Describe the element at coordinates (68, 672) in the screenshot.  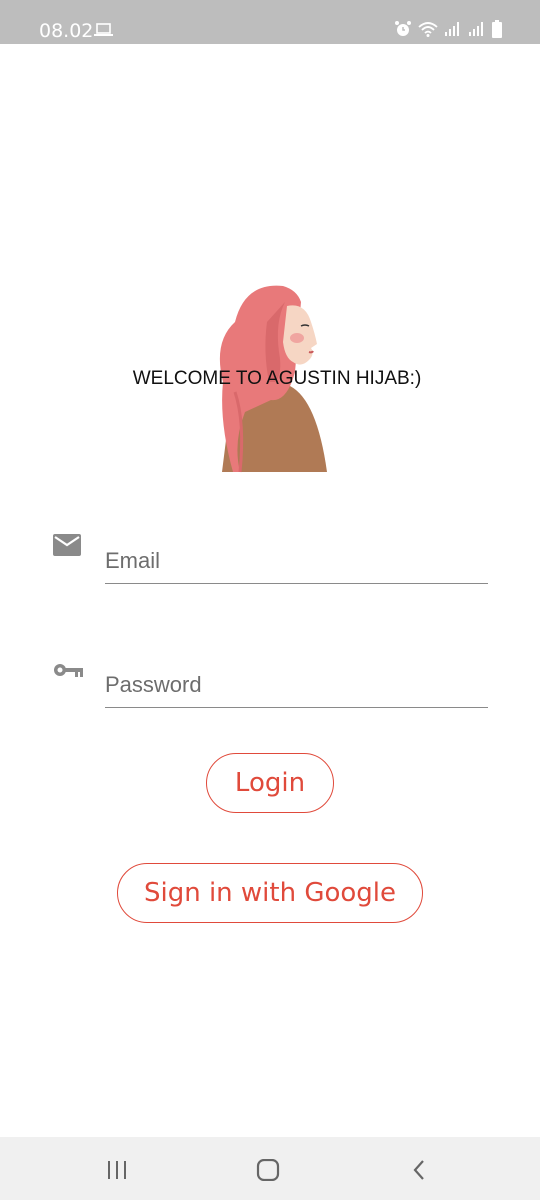
I see `key-icon` at that location.